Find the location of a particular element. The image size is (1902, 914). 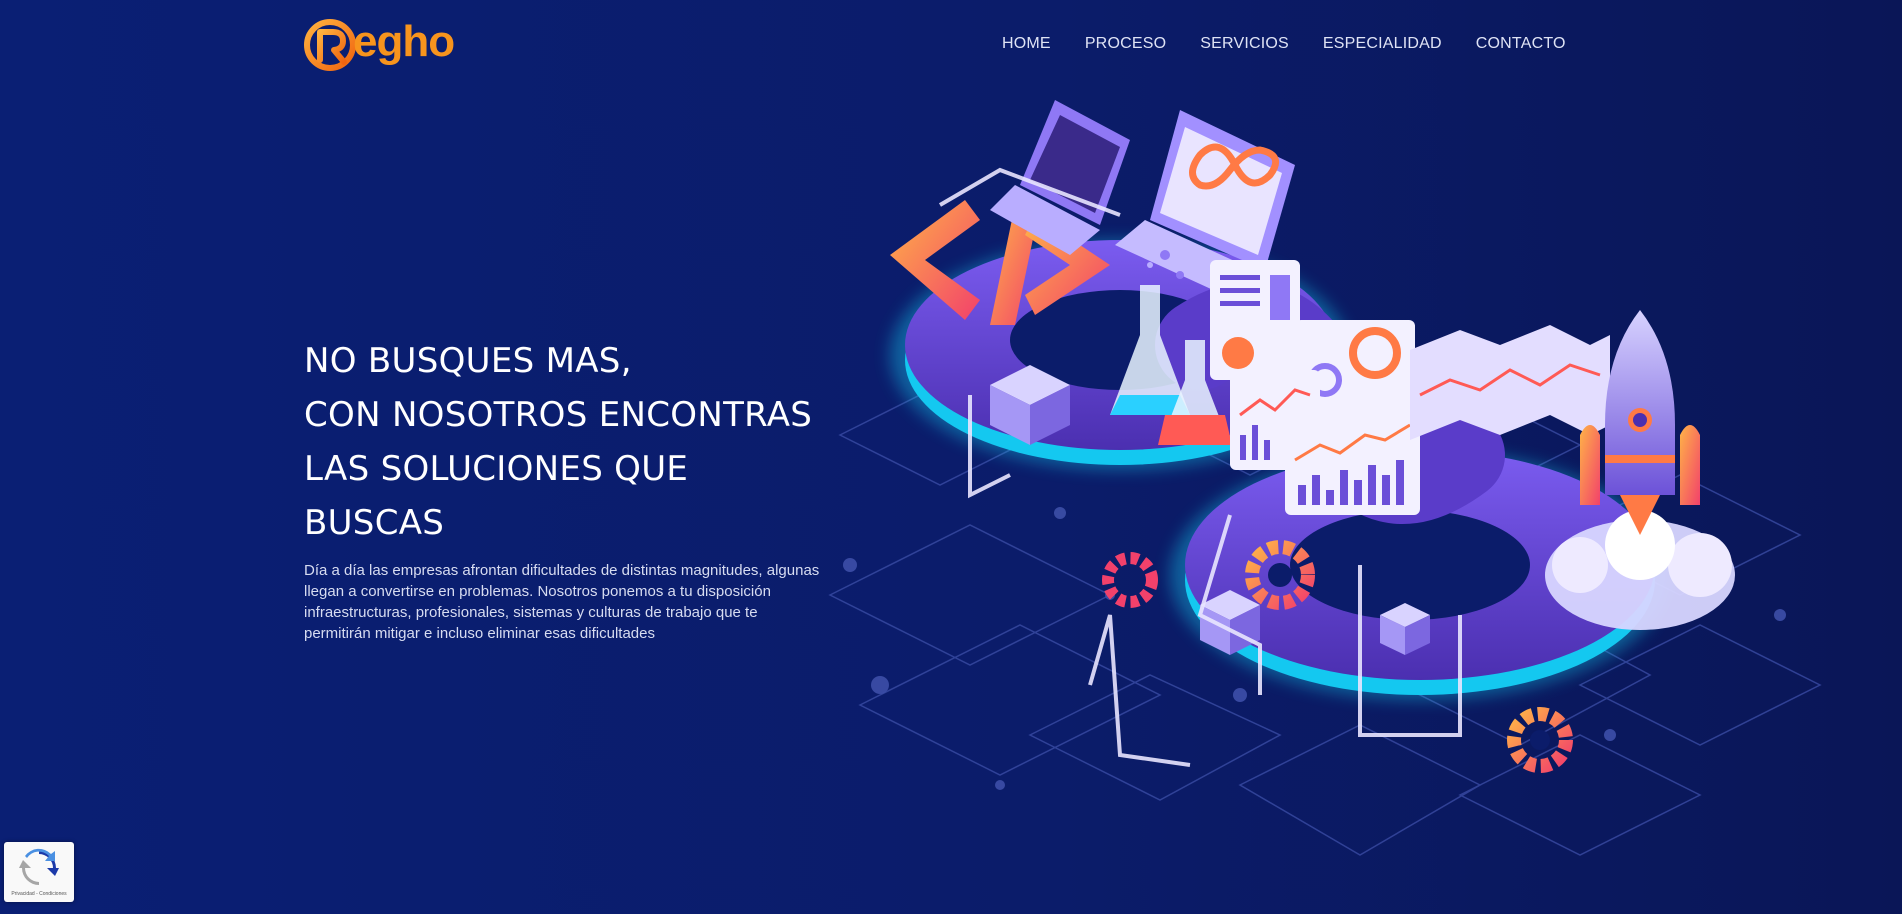

nav-home: HOME is located at coordinates (1026, 44).